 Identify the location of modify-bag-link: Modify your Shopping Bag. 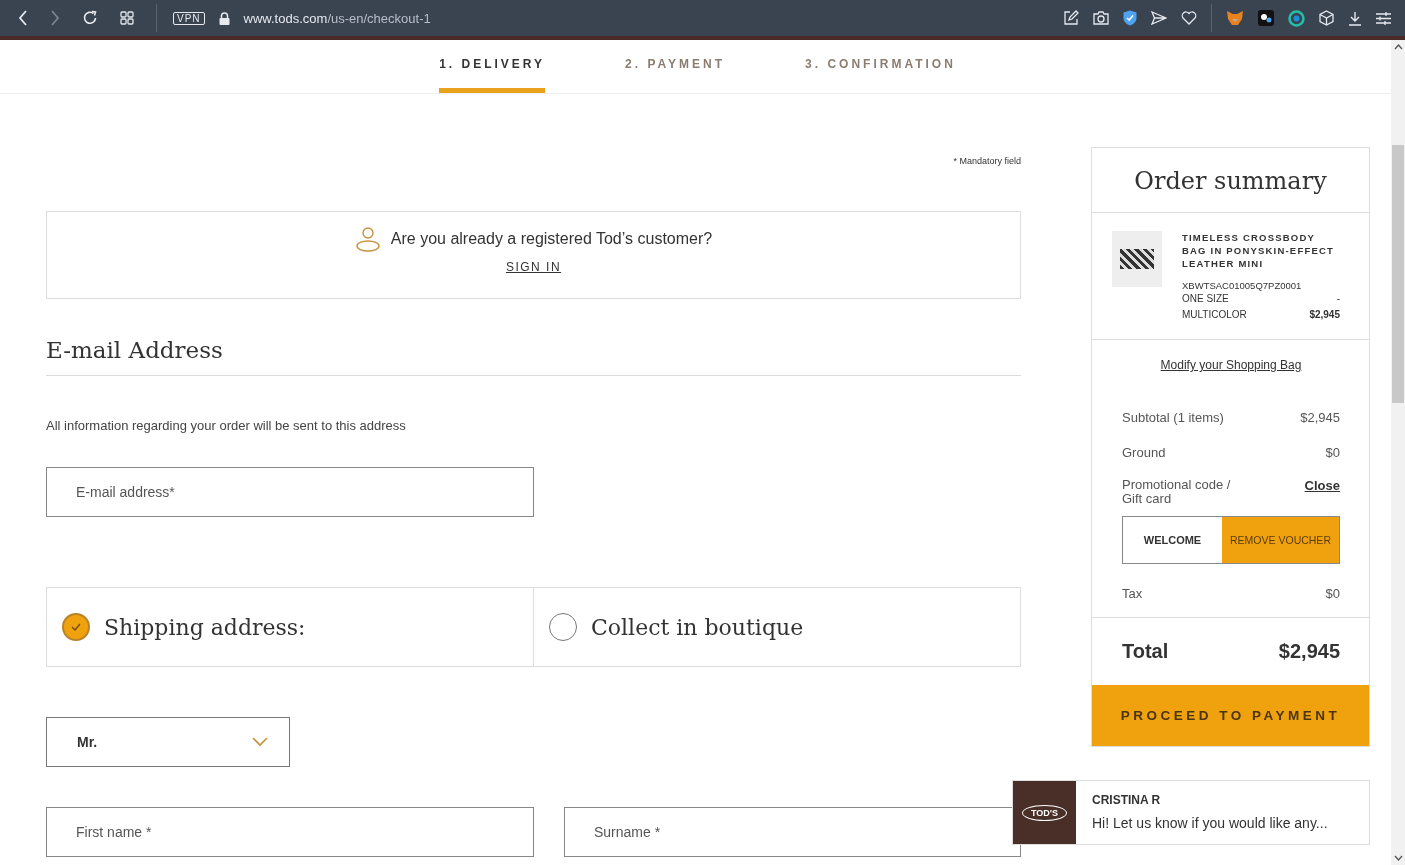
(1231, 365).